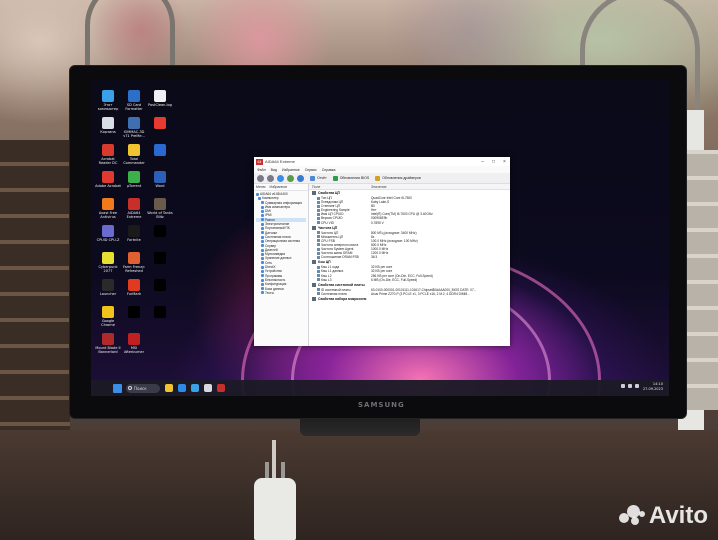  I want to click on desktop-icon: FurMark, so click(134, 287).